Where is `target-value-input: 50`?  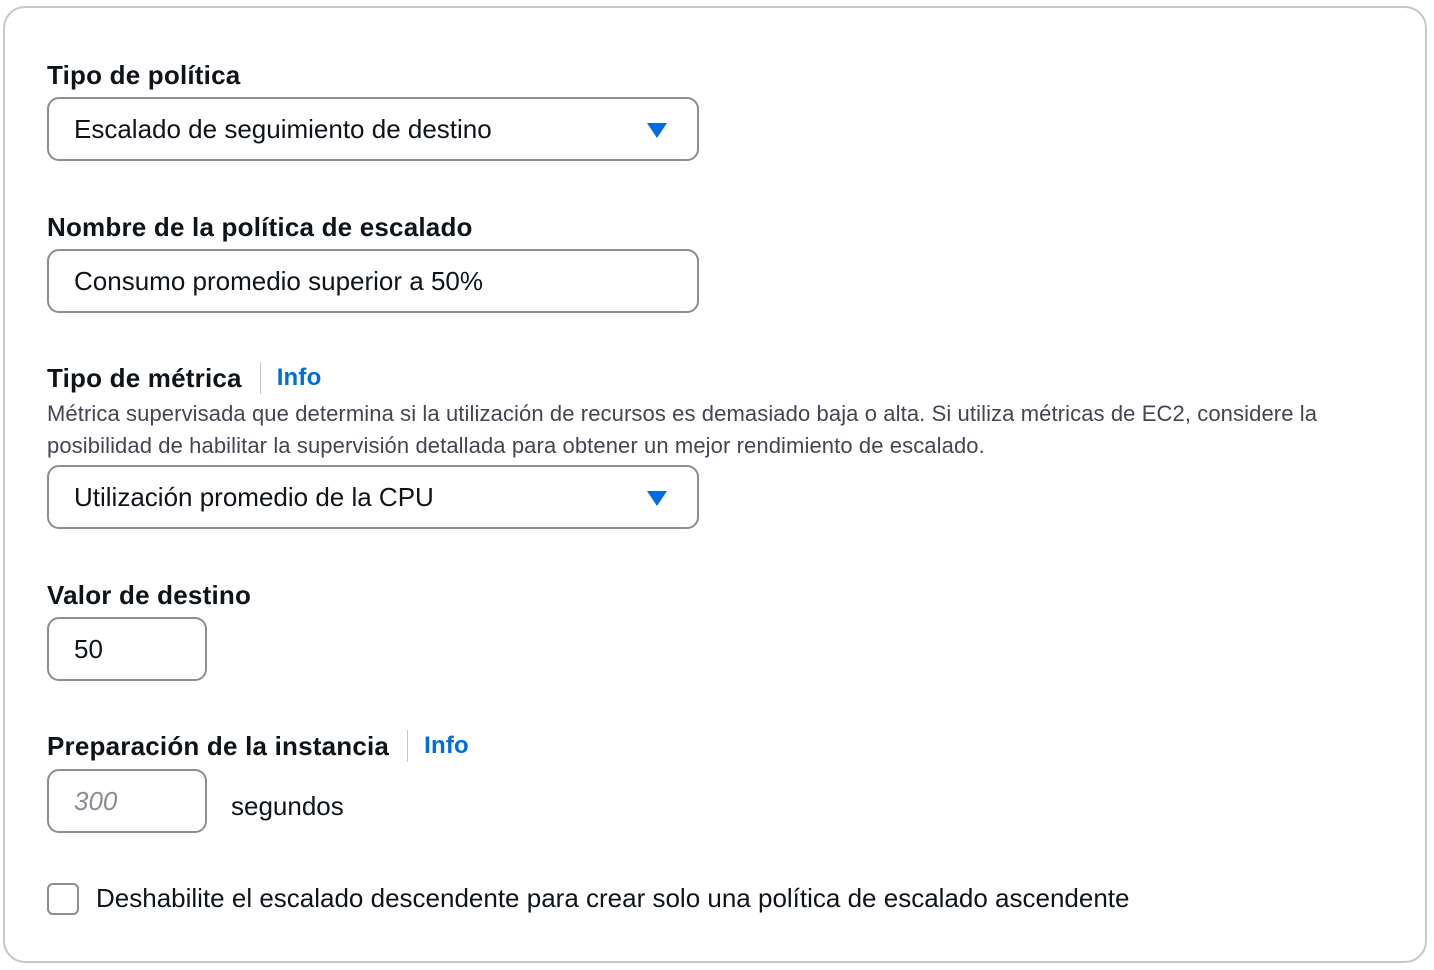 target-value-input: 50 is located at coordinates (127, 649).